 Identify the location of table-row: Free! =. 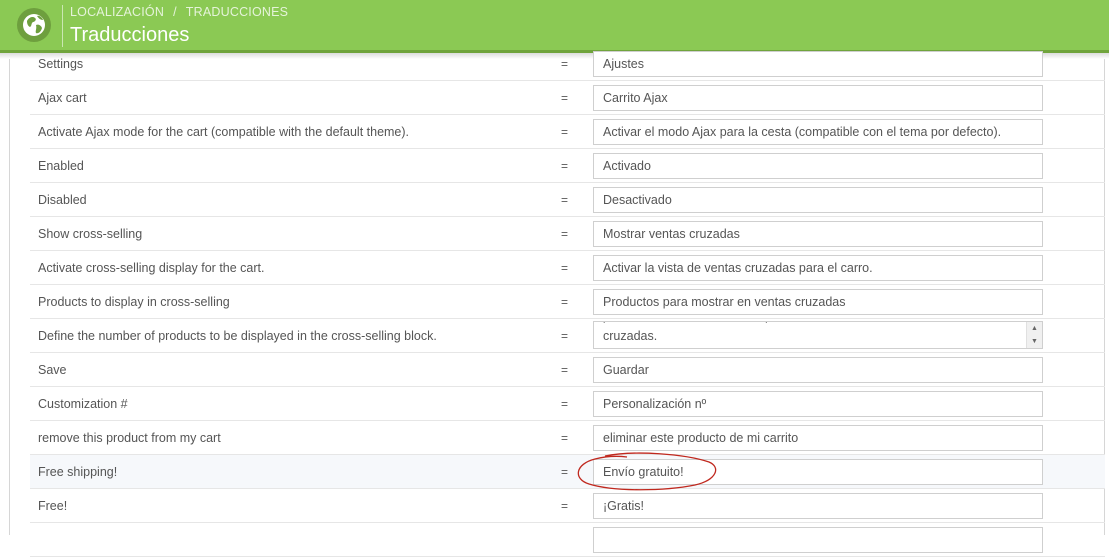
(567, 506).